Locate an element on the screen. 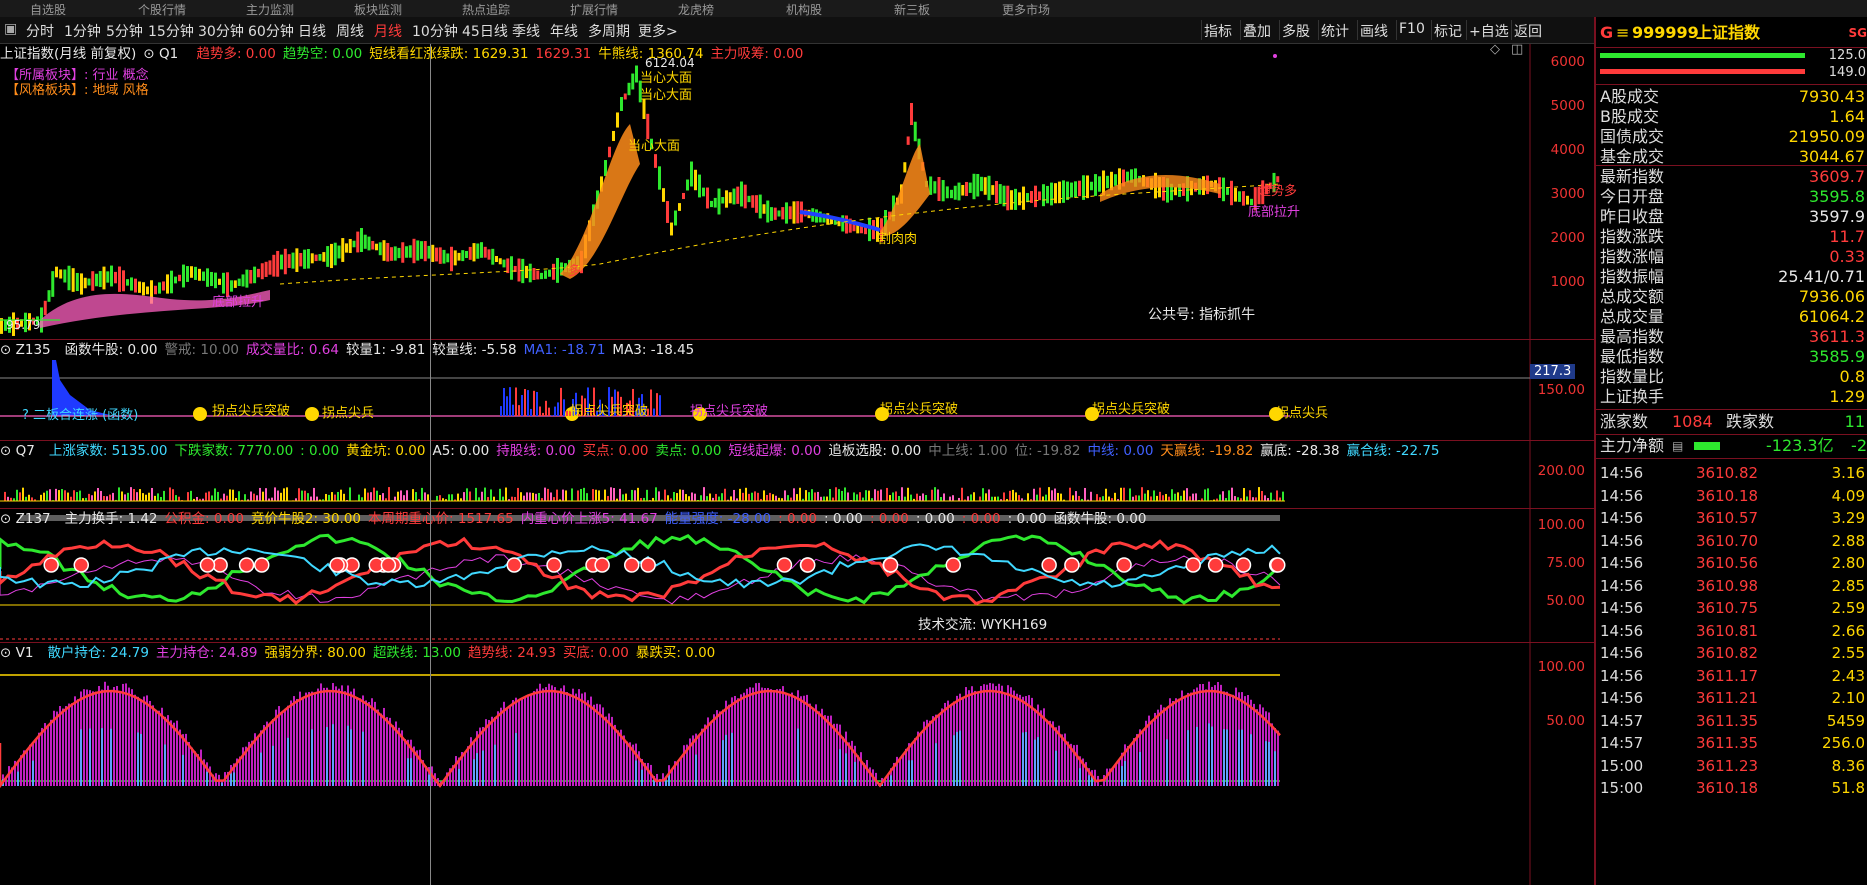 The image size is (1867, 885). toolbar-button: 统计 is located at coordinates (1335, 31).